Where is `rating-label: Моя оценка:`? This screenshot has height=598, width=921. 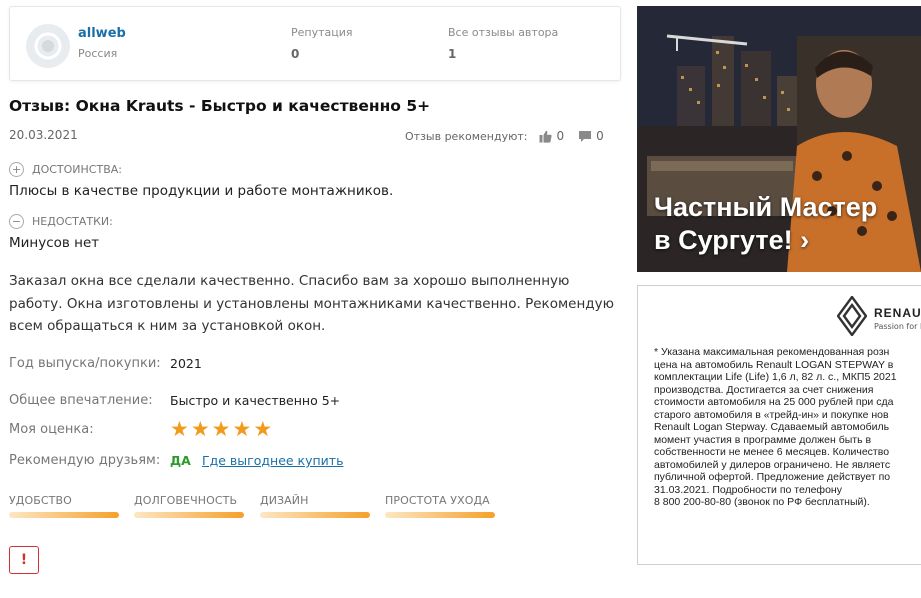
rating-label: Моя оценка: is located at coordinates (51, 429).